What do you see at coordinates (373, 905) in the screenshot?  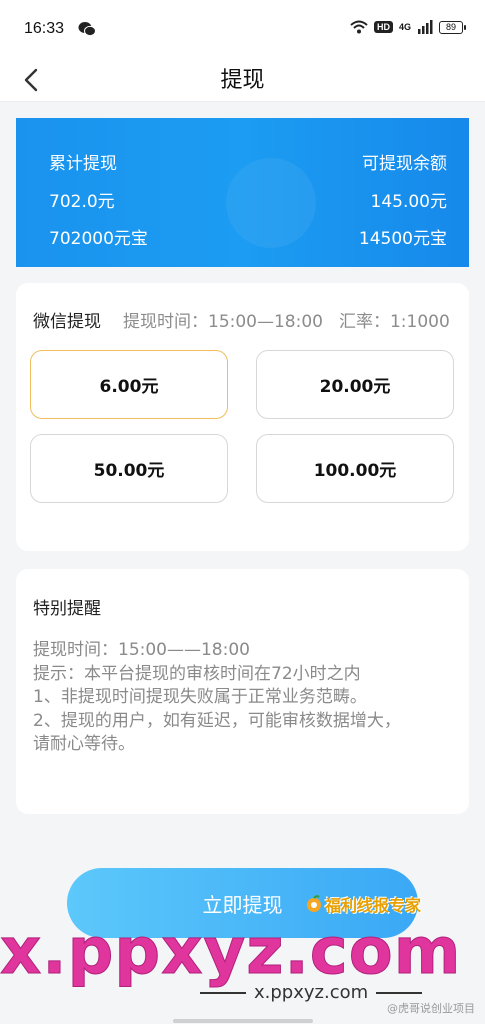 I see `watermark-brand-text: 福利线报专家` at bounding box center [373, 905].